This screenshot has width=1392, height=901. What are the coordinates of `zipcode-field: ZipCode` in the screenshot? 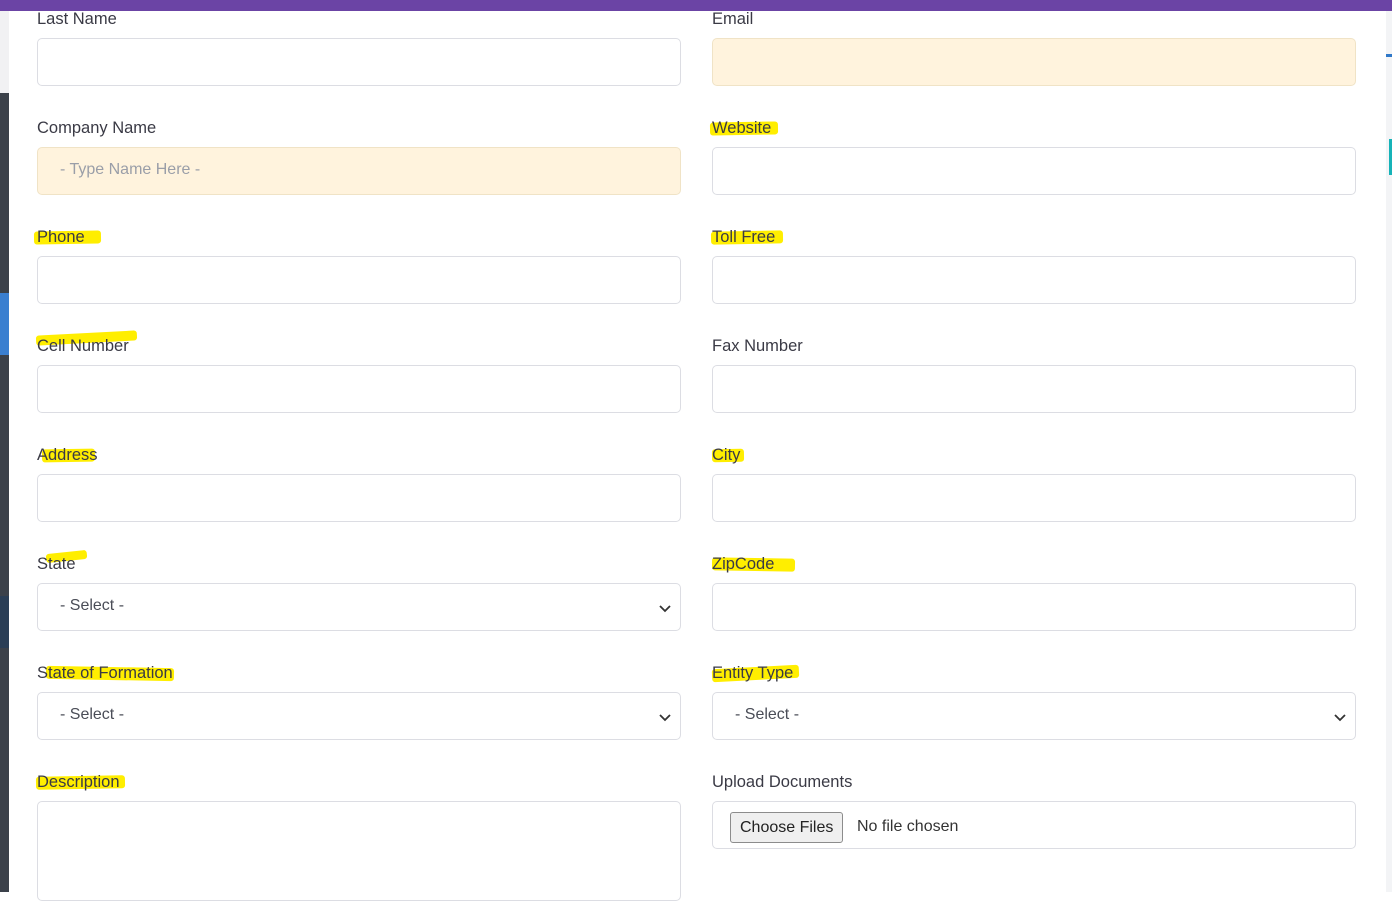 It's located at (1033, 592).